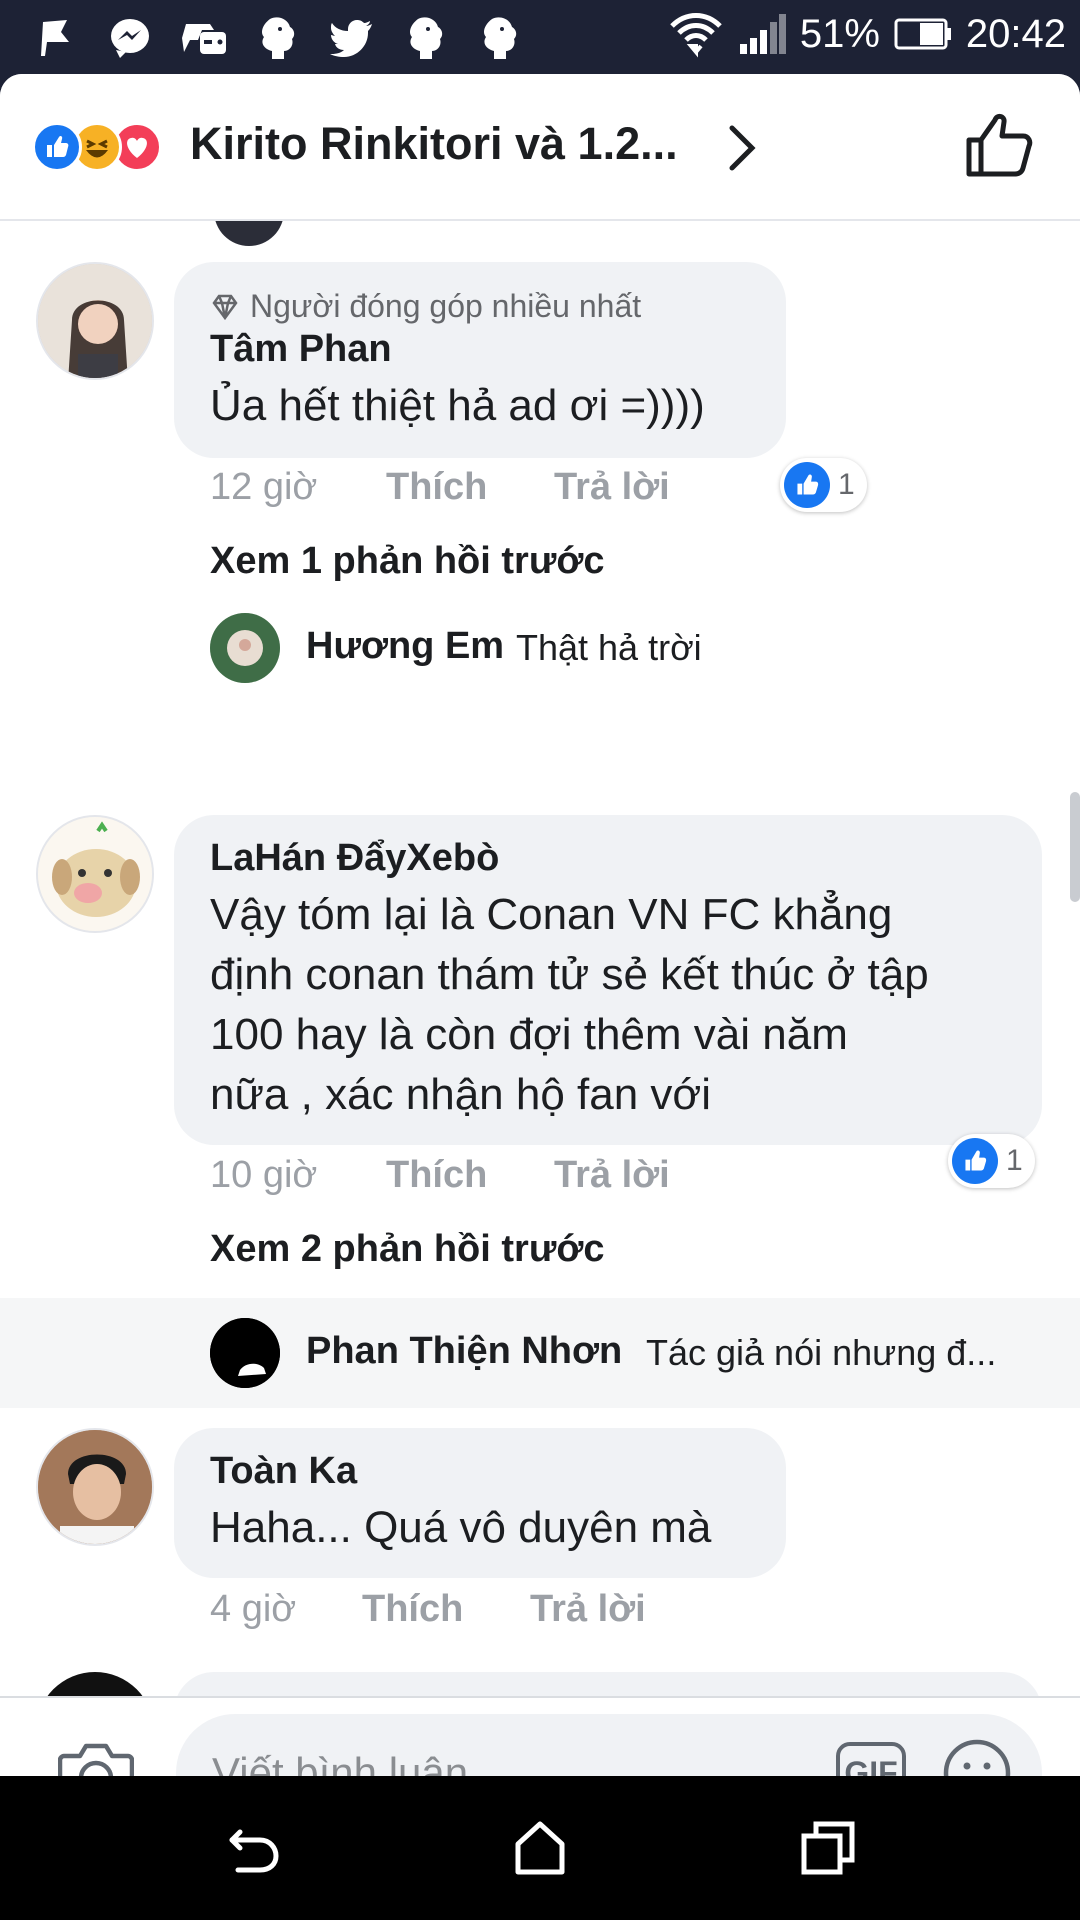 The image size is (1080, 1920). I want to click on clock: 20:42, so click(1015, 33).